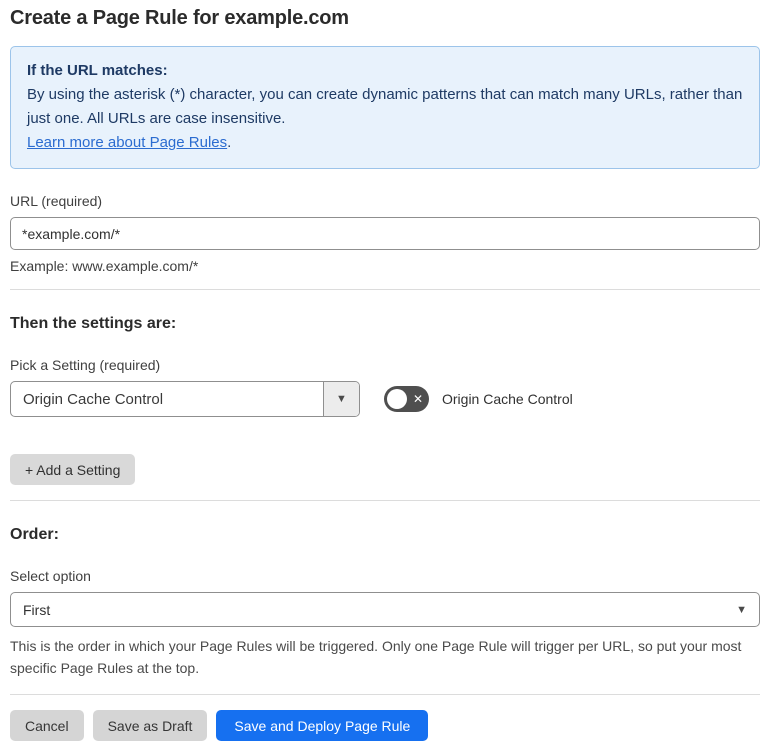  What do you see at coordinates (507, 399) in the screenshot?
I see `toggle-label: Origin Cache Control` at bounding box center [507, 399].